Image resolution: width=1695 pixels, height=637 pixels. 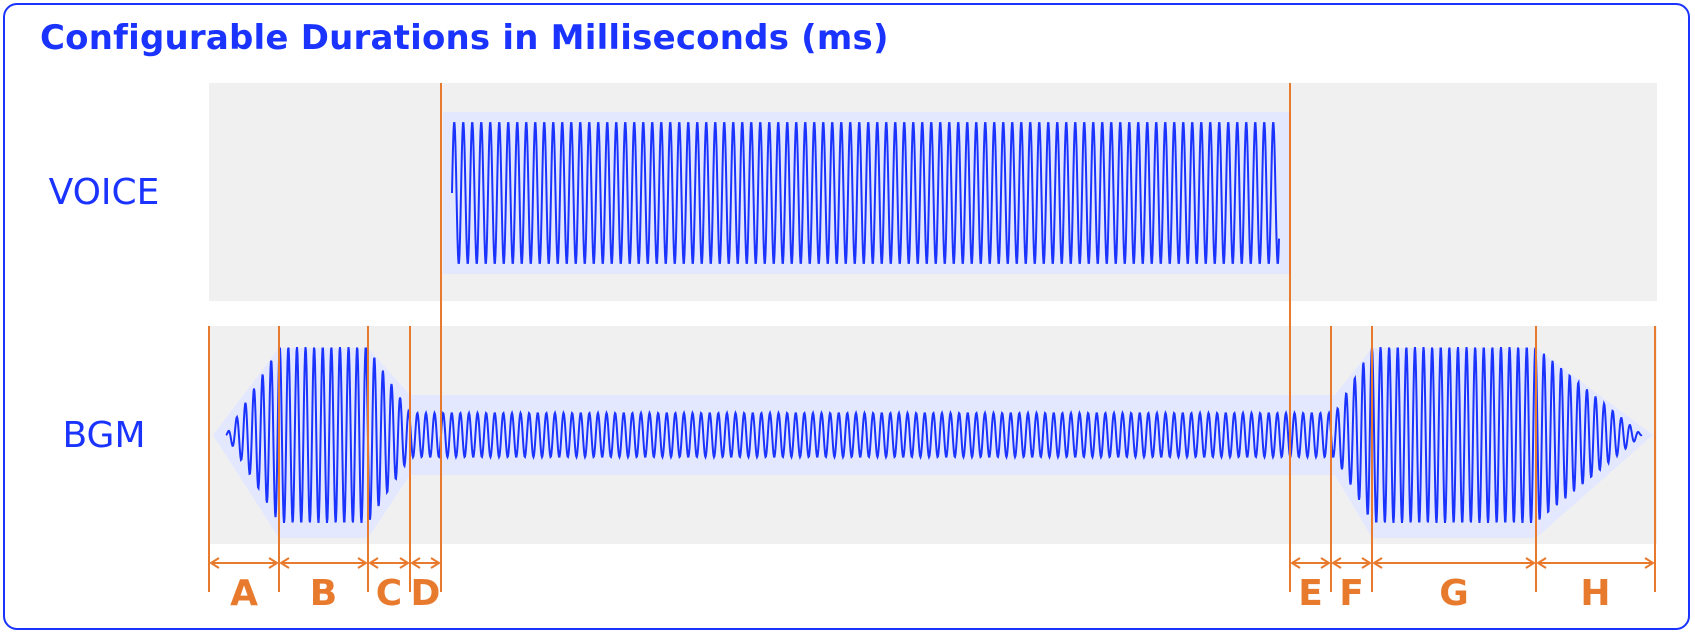 What do you see at coordinates (1595, 593) in the screenshot?
I see `segment-label-h: H` at bounding box center [1595, 593].